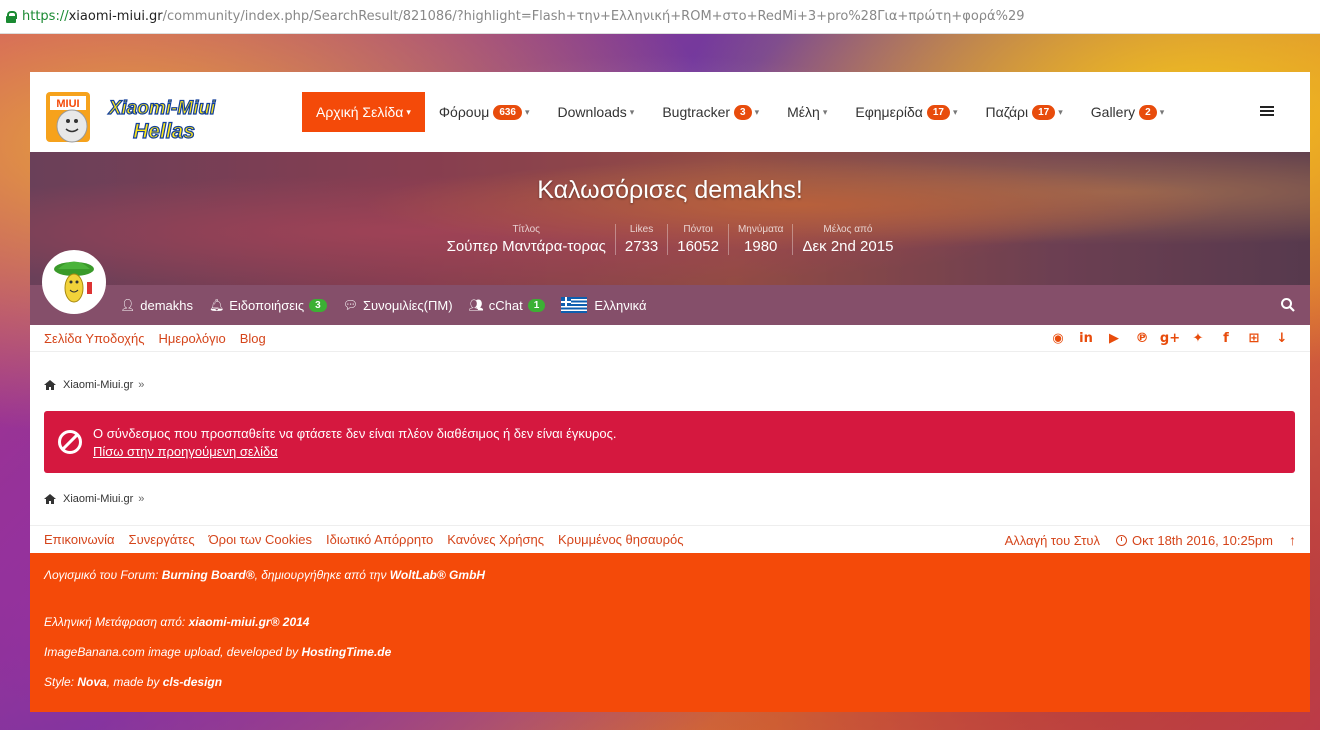 The height and width of the screenshot is (730, 1320). Describe the element at coordinates (185, 451) in the screenshot. I see `back-link: Πίσω στην προηγούμενη σελίδα` at that location.